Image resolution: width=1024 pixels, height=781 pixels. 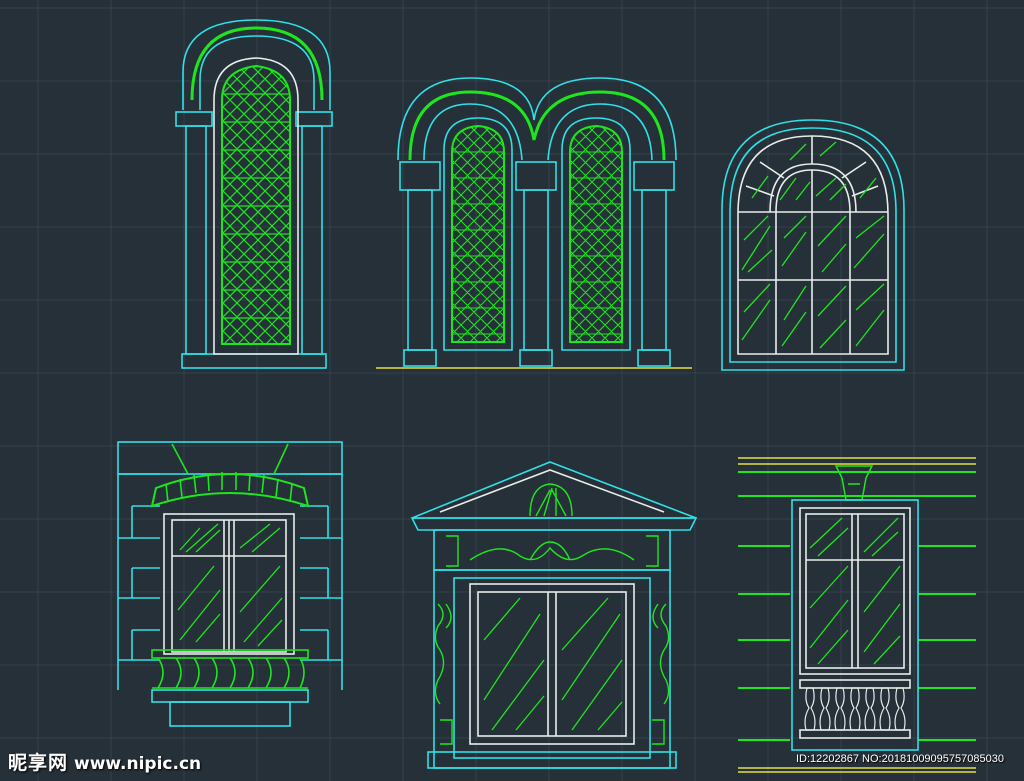 What do you see at coordinates (654, 270) in the screenshot?
I see `column-right` at bounding box center [654, 270].